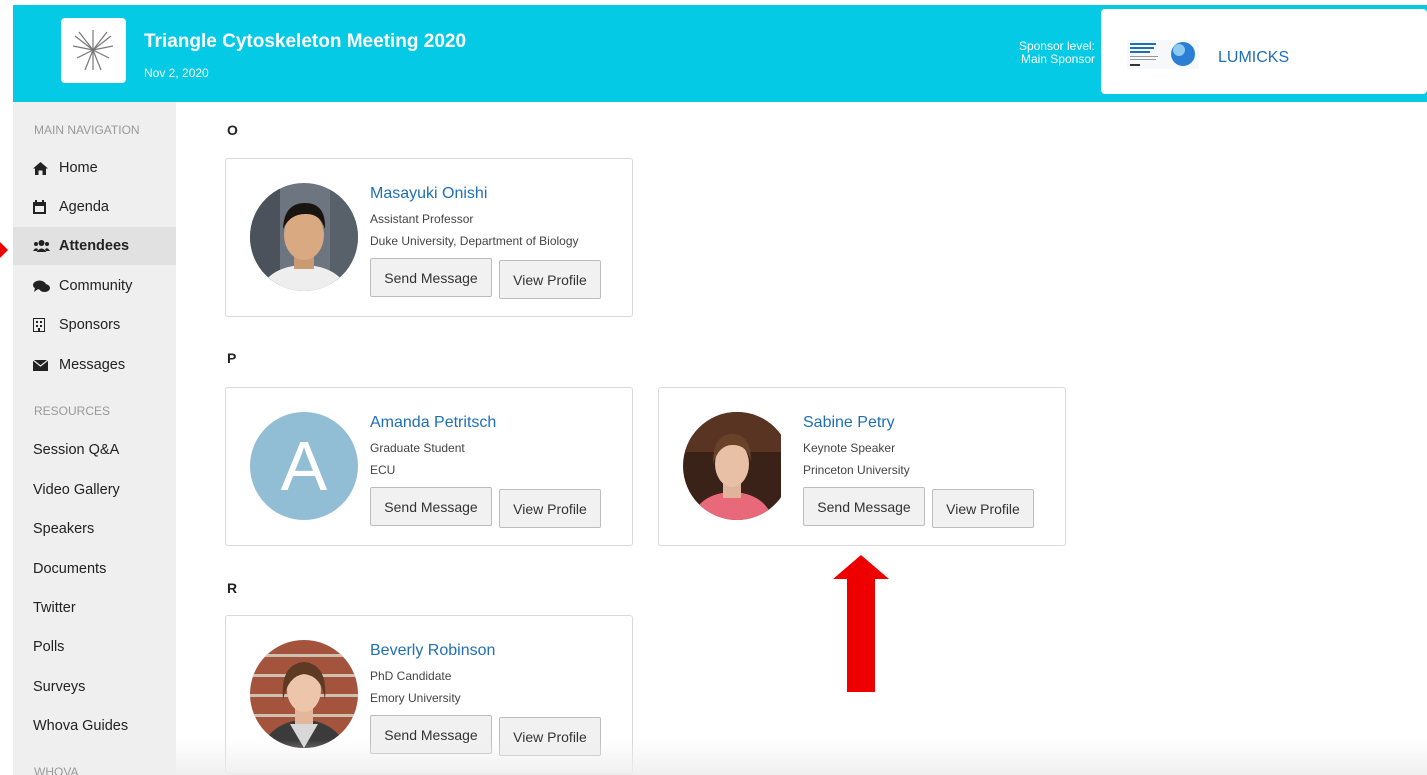  What do you see at coordinates (54, 608) in the screenshot?
I see `sidebar-item-label: Twitter` at bounding box center [54, 608].